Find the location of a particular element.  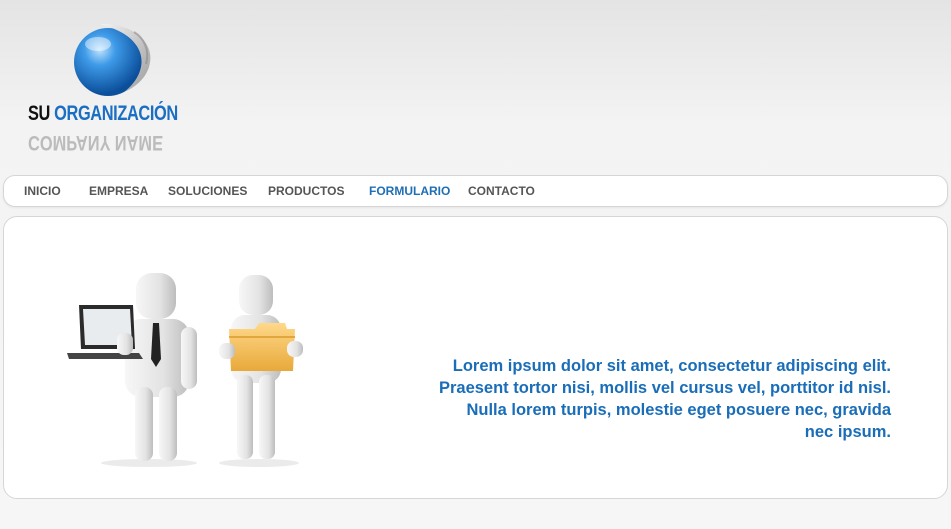

logo-word-organizacion: ORGANIZACIÓN is located at coordinates (116, 113).